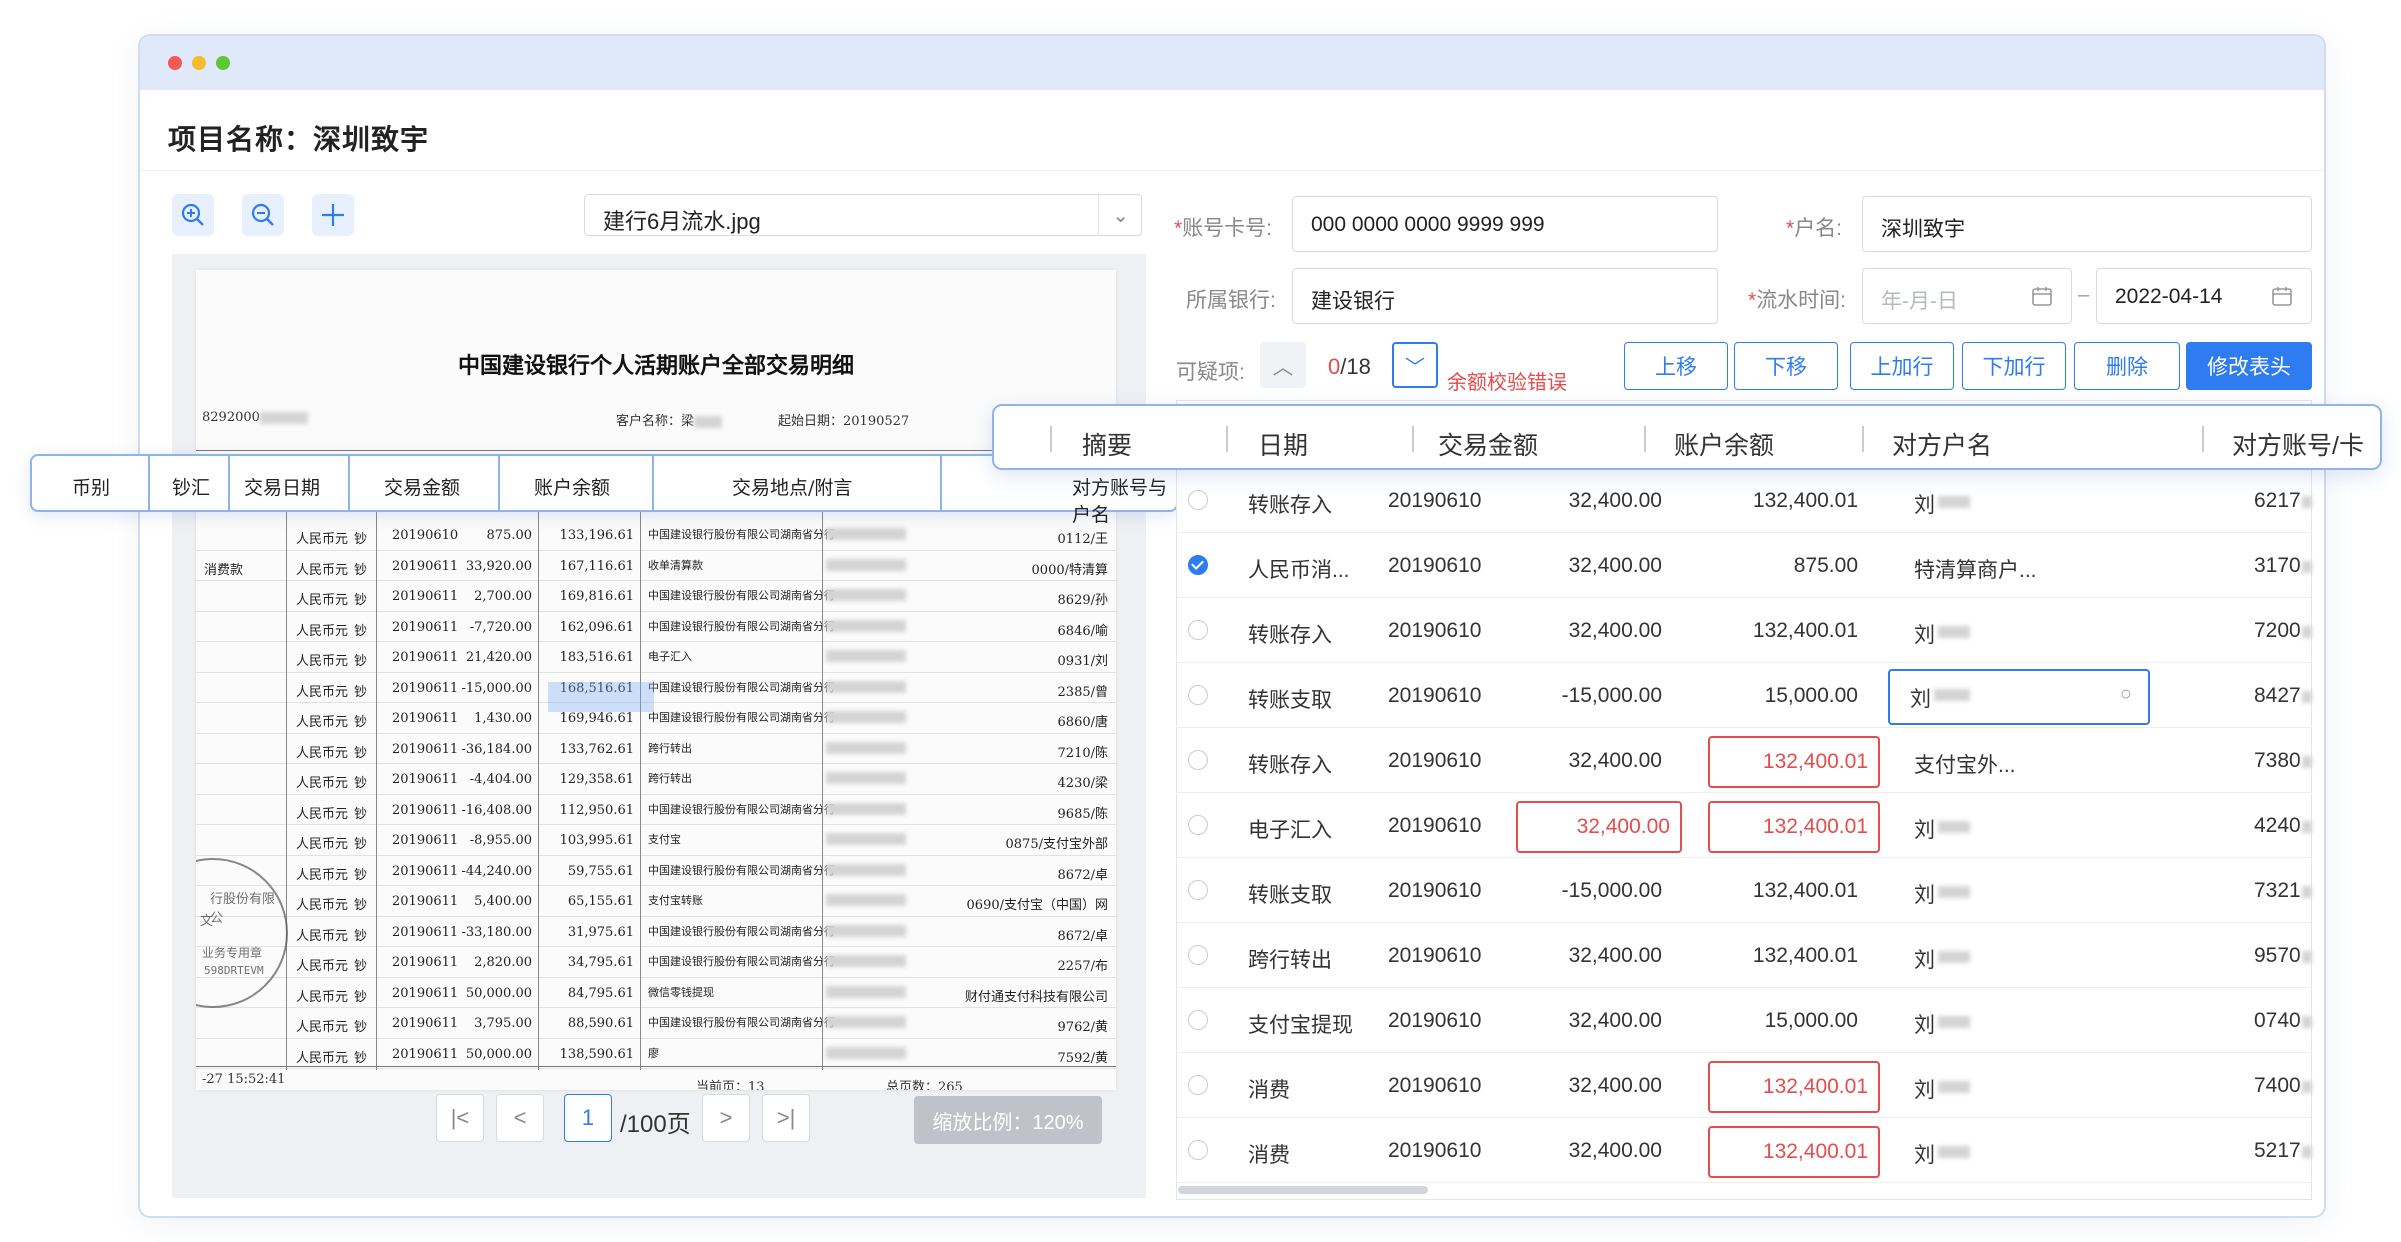 The height and width of the screenshot is (1242, 2401). Describe the element at coordinates (1290, 895) in the screenshot. I see `cell-summary: 转账支取` at that location.